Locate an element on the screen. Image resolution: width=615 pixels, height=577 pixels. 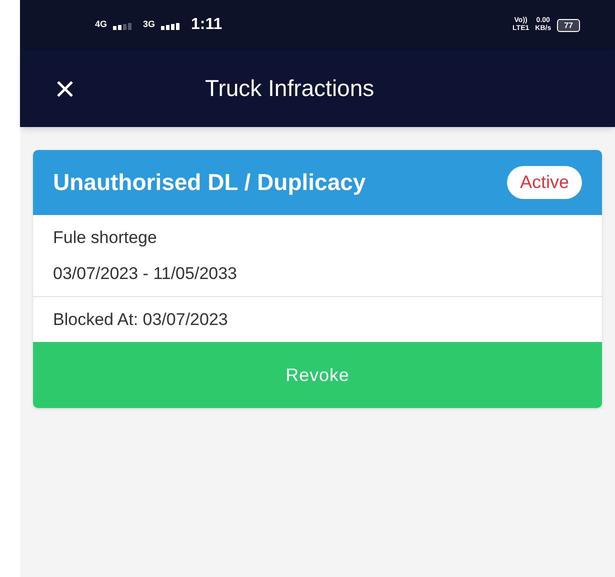
period-text: 03/07/2023 - 11/05/2033 is located at coordinates (145, 273).